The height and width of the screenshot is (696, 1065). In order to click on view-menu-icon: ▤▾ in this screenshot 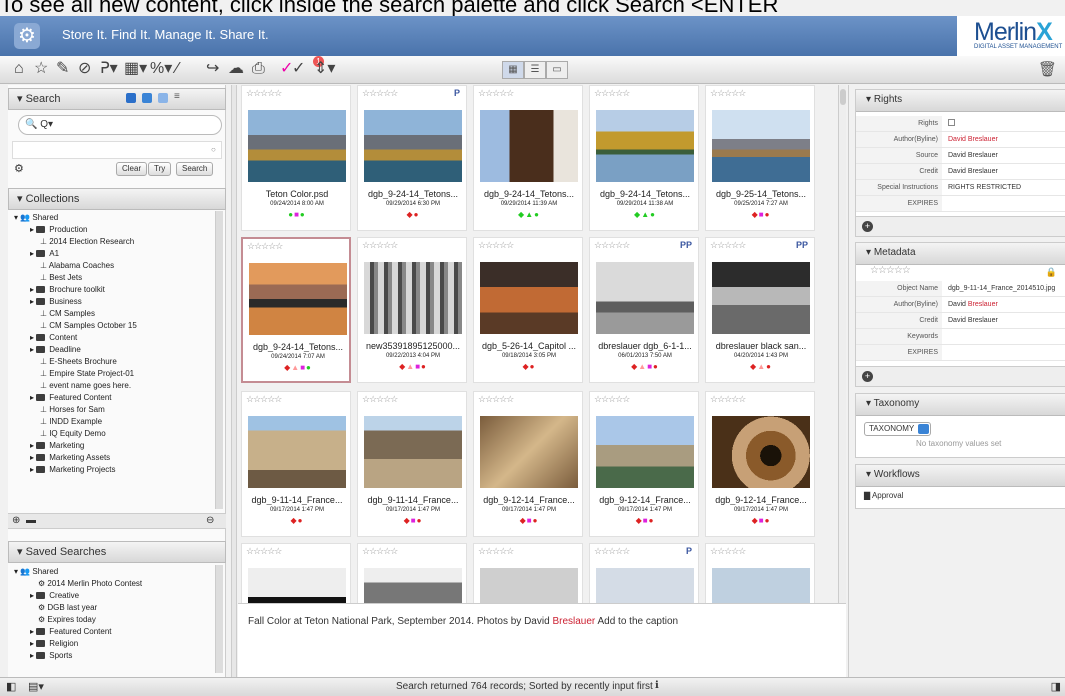, I will do `click(36, 686)`.